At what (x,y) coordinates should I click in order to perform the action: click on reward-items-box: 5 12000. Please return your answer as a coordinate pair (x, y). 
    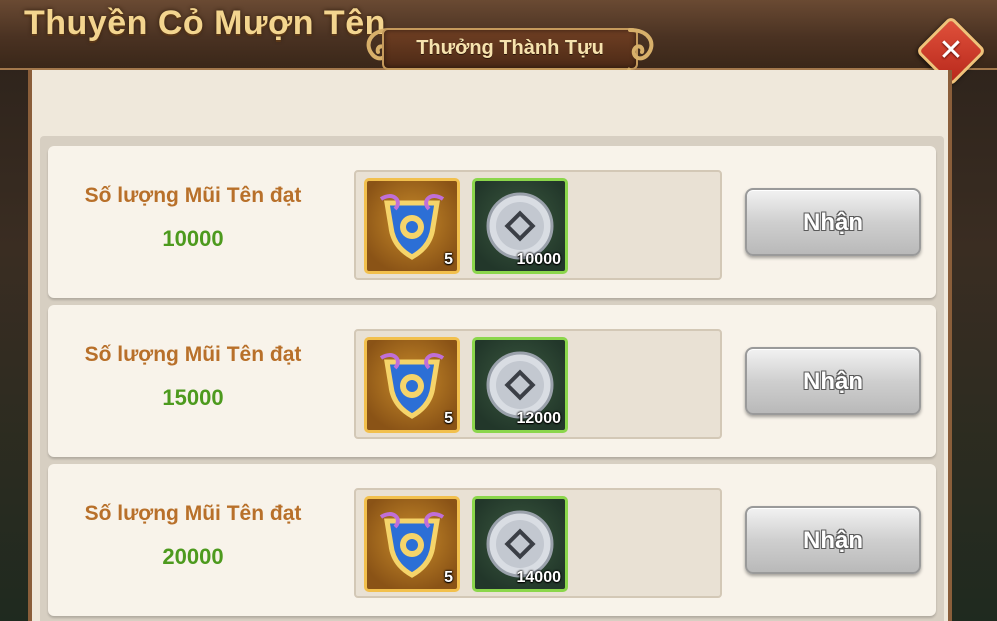
    Looking at the image, I should click on (538, 384).